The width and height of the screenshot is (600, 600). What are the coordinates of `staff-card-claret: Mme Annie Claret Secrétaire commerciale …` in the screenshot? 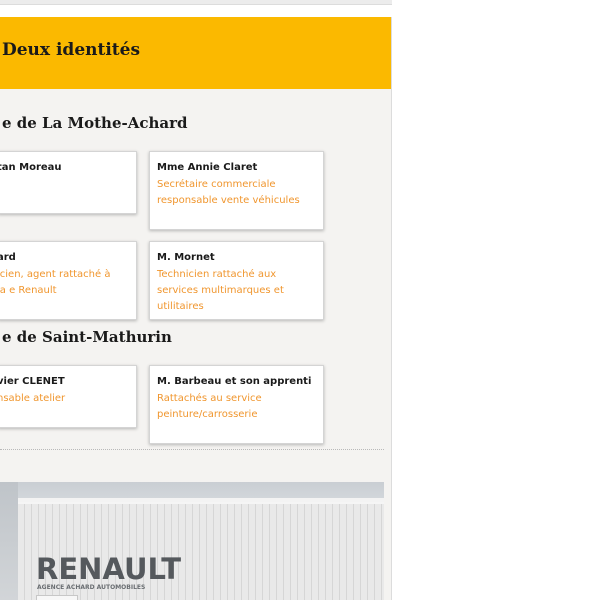 It's located at (236, 190).